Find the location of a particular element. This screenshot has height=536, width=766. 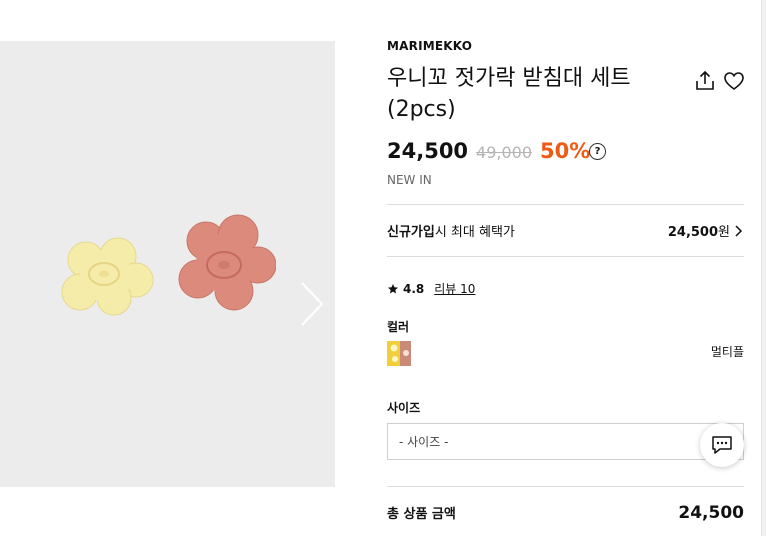

price-row: 24,500 49,000 50% is located at coordinates (488, 154).